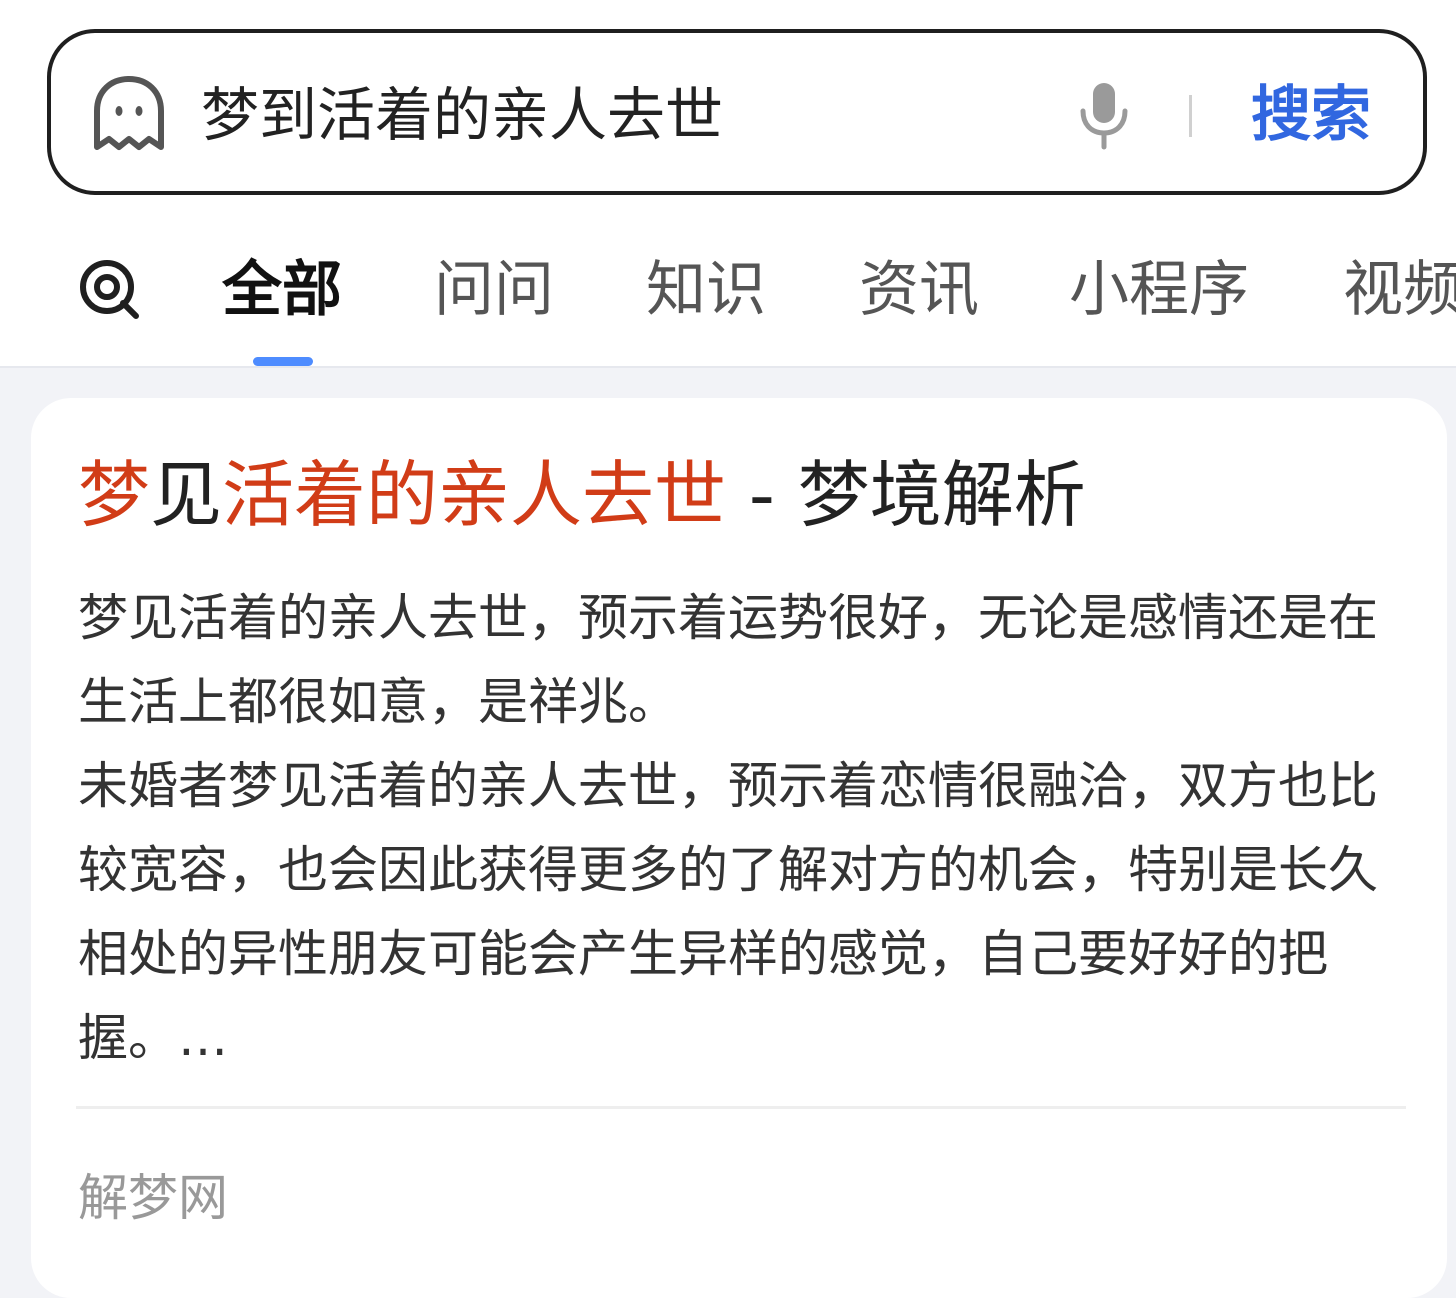  Describe the element at coordinates (1159, 290) in the screenshot. I see `tab-mini-program: 小程序` at that location.